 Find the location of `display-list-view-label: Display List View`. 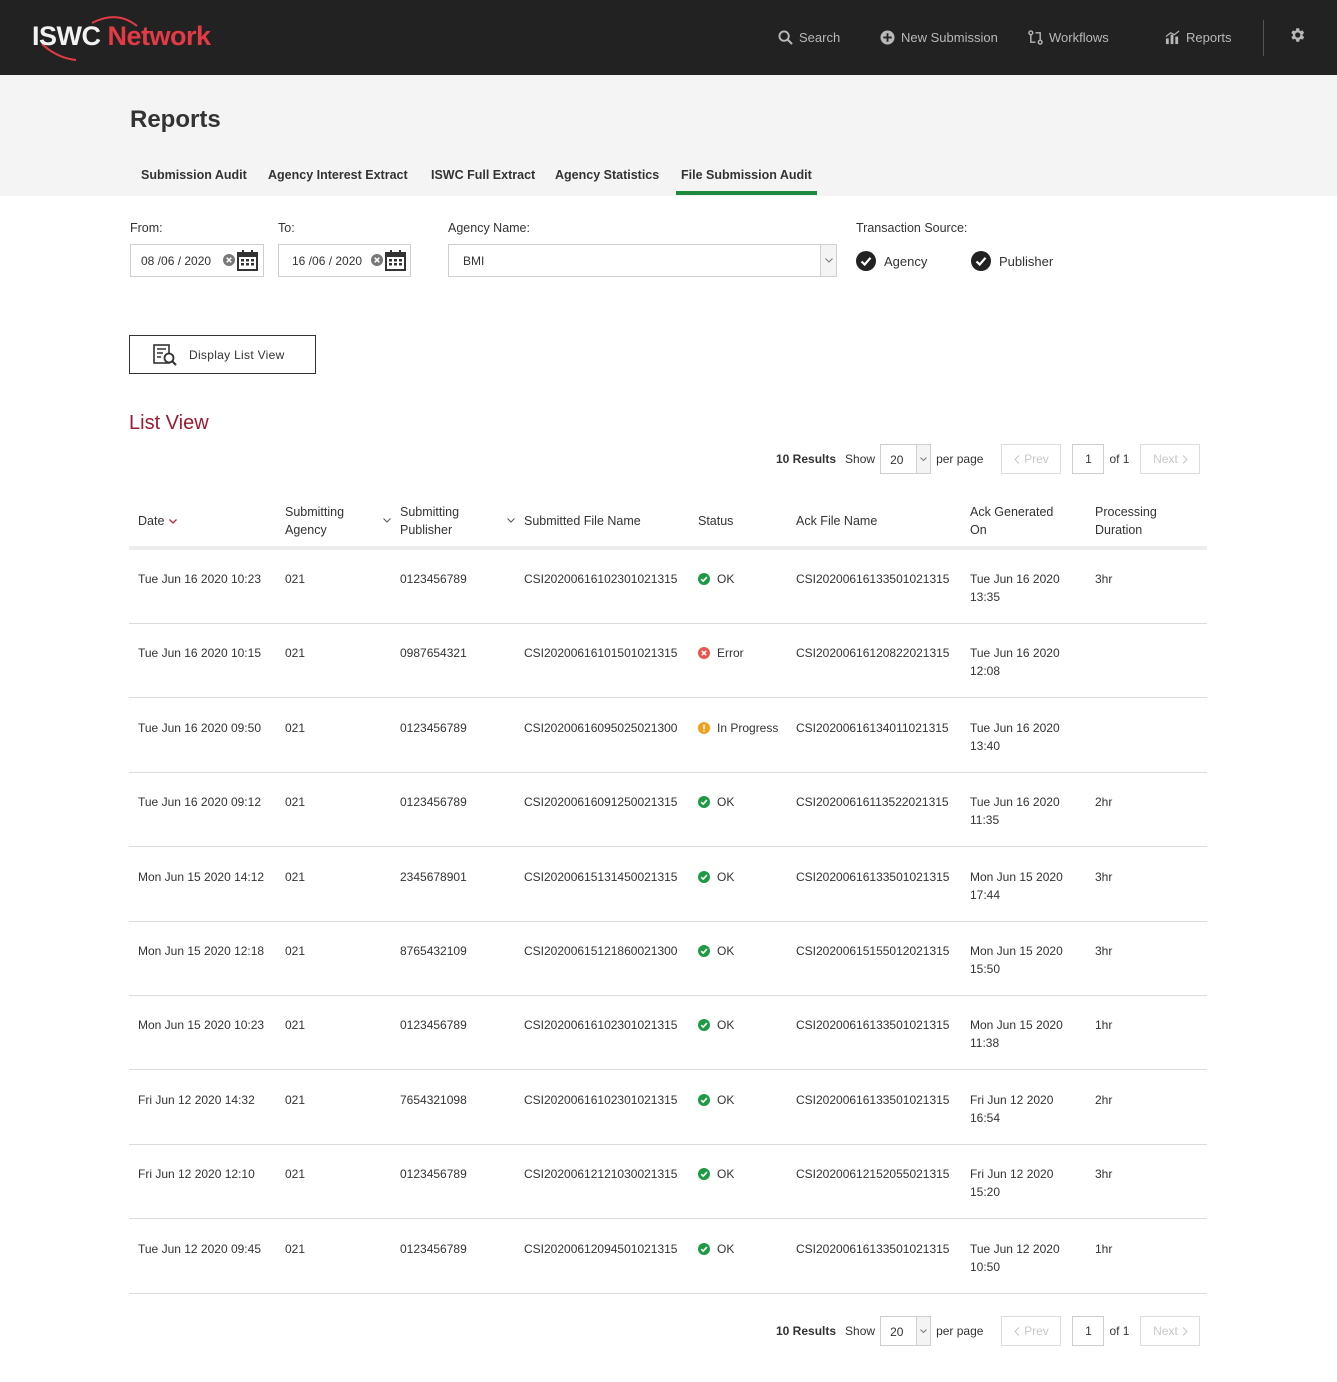

display-list-view-label: Display List View is located at coordinates (237, 354).